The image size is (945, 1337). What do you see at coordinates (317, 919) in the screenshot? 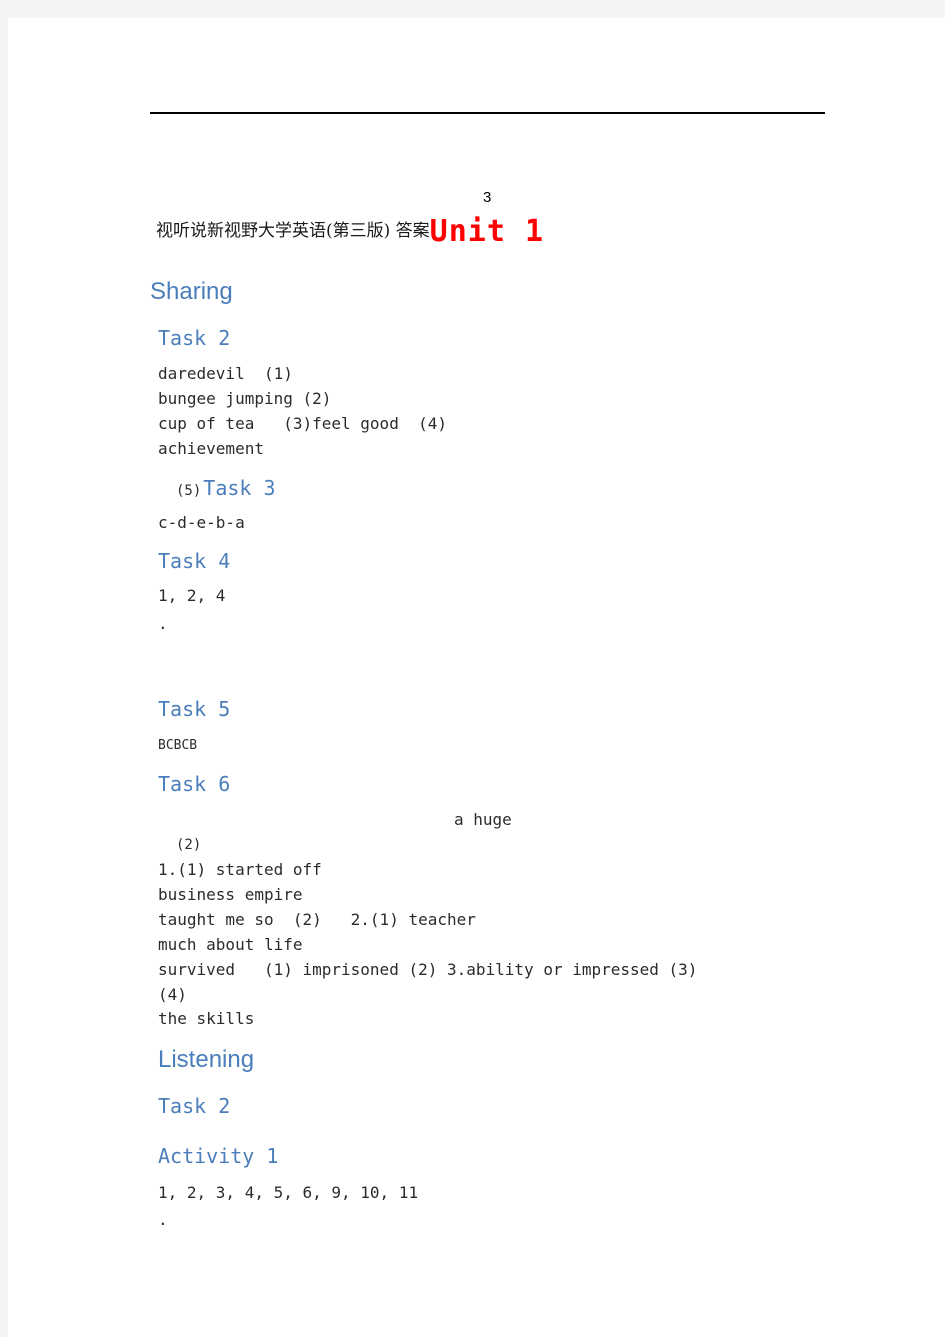
I see `answer-line: taught me so (2) 2.(1) teacher` at bounding box center [317, 919].